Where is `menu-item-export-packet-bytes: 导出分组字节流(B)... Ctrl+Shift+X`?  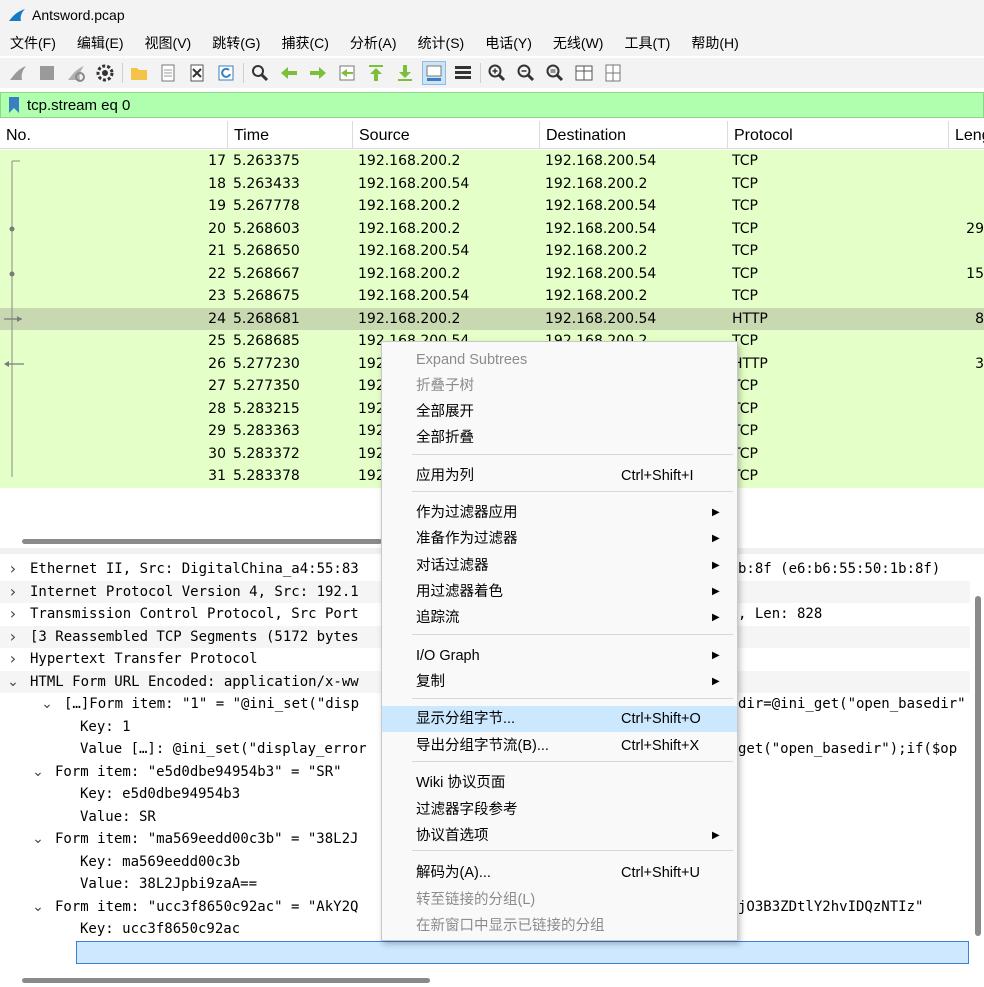
menu-item-export-packet-bytes: 导出分组字节流(B)... Ctrl+Shift+X is located at coordinates (559, 746).